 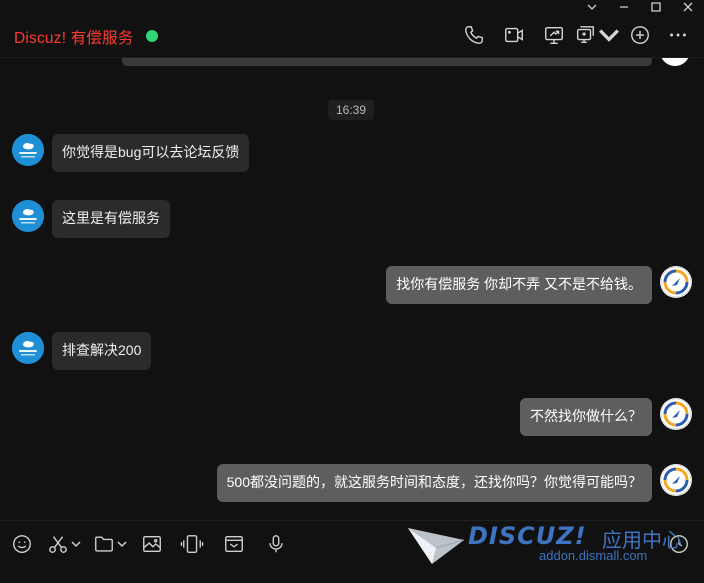 I want to click on message-bubble-incoming: 这里是有偿服务, so click(x=111, y=219).